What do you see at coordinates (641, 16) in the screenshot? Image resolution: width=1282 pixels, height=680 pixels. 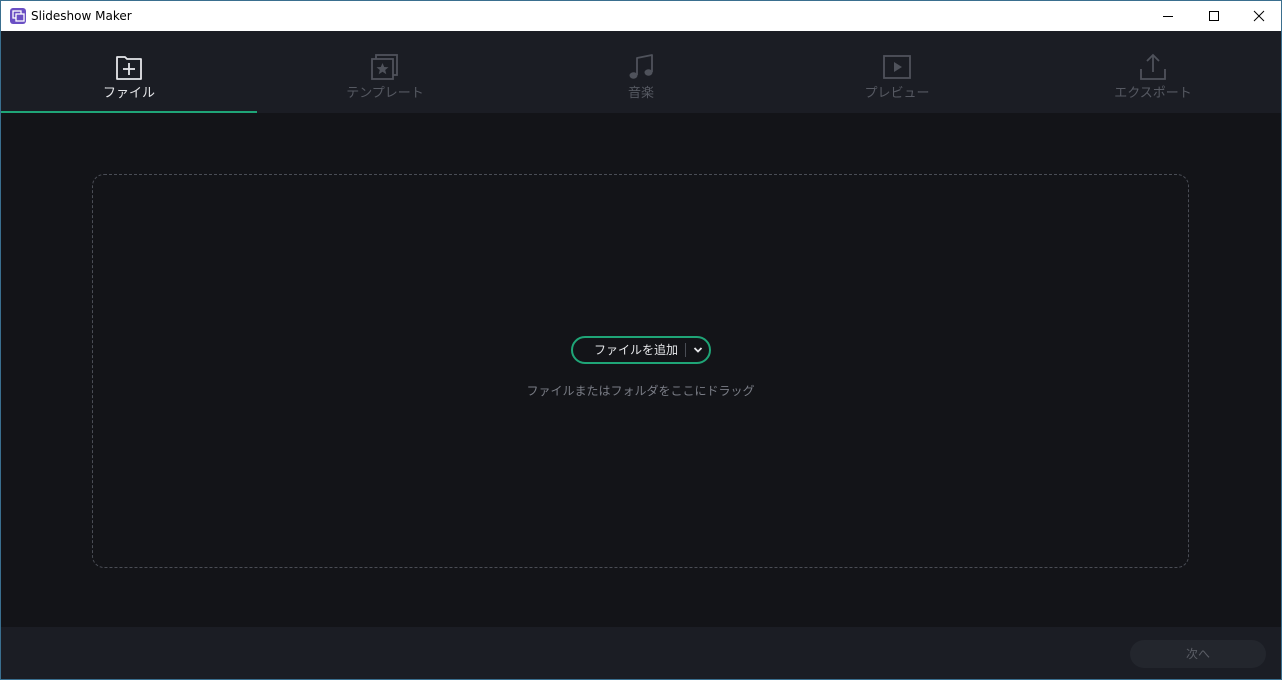 I see `title-bar: Slideshow Maker` at bounding box center [641, 16].